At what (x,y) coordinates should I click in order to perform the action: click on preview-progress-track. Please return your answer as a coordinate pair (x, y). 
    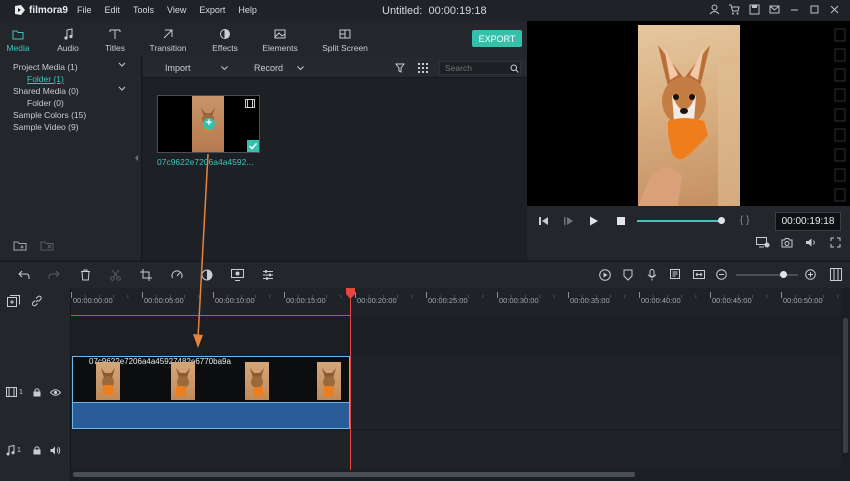
    Looking at the image, I should click on (681, 220).